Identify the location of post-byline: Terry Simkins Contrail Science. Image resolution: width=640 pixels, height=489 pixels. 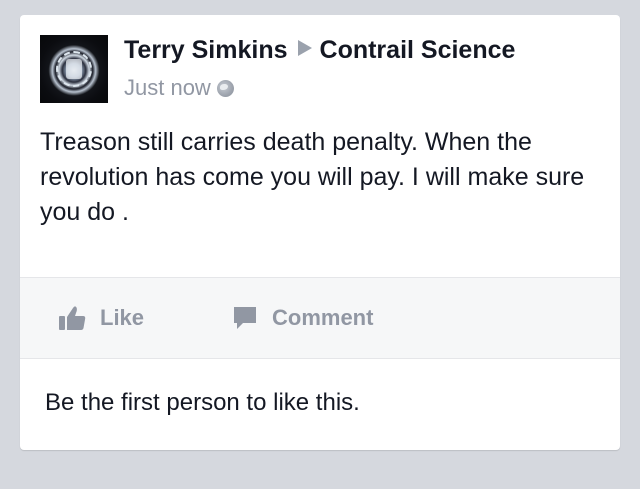
(319, 50).